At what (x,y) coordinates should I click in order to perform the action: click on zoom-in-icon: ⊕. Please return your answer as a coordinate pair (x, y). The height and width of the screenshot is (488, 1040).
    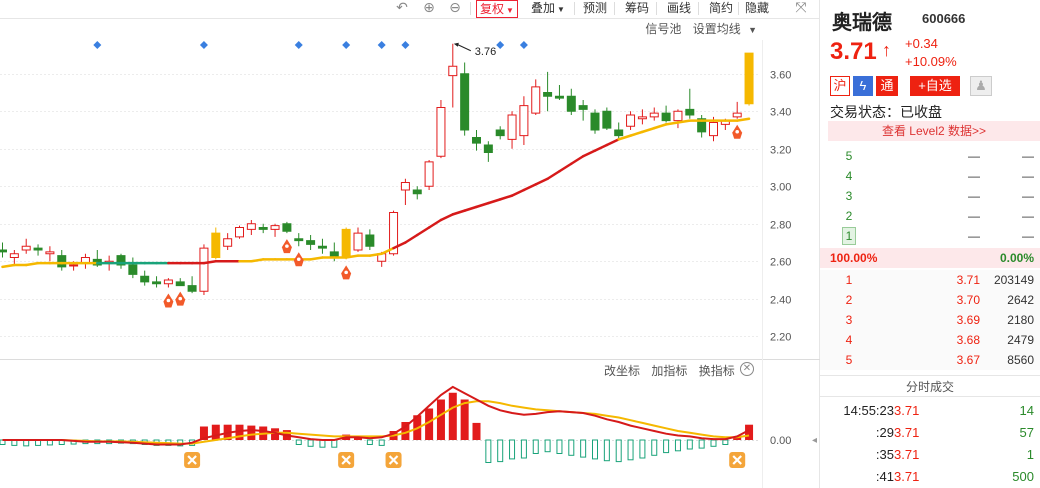
    Looking at the image, I should click on (429, 8).